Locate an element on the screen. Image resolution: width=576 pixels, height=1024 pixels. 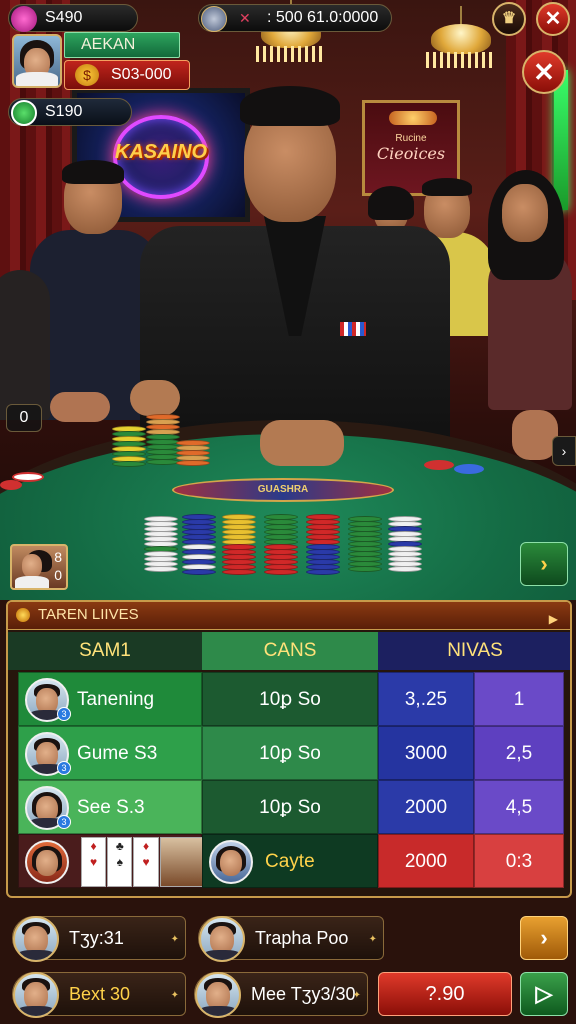
crown-button: ♛ is located at coordinates (509, 19).